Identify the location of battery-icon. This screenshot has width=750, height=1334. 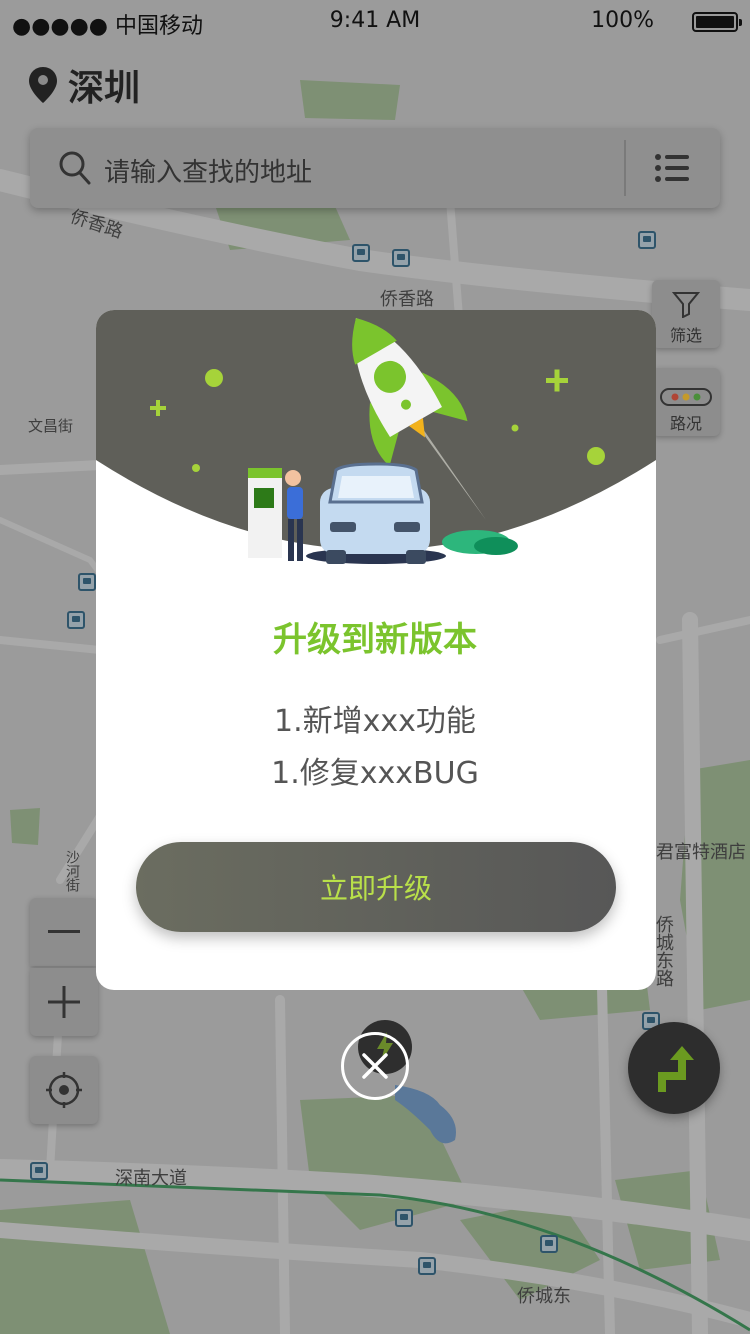
(717, 22).